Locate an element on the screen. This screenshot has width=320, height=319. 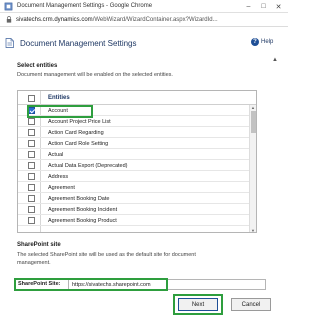
help-link: ? Help is located at coordinates (262, 42).